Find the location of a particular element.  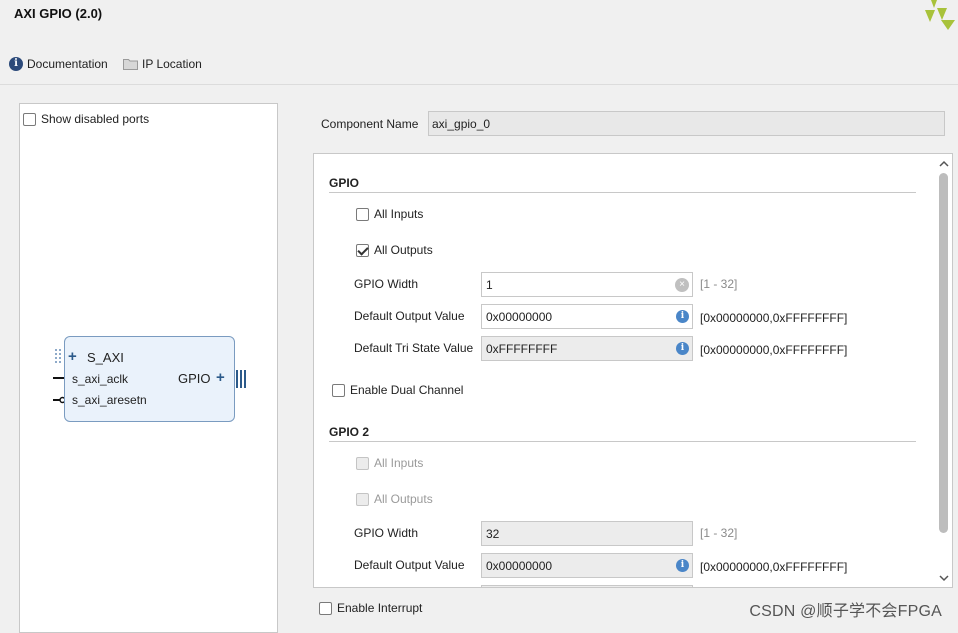

gpio2-default-output-range: [0x00000000,0xFFFFFFFF] is located at coordinates (774, 567).